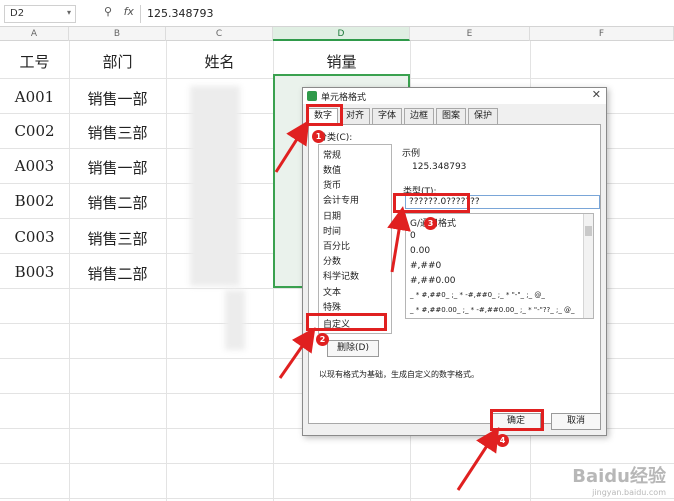 The image size is (674, 501). I want to click on baidu-watermark: Baidu经验 jingyan.baidu.com, so click(619, 479).